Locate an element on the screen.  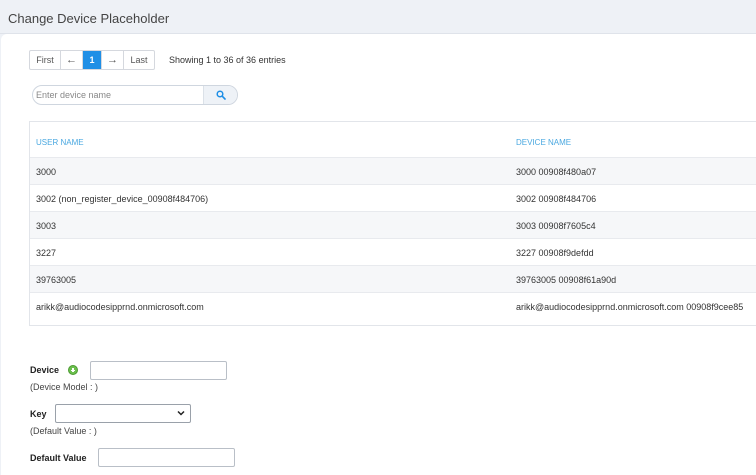
column-header-device-name: DEVICE NAME is located at coordinates (543, 142).